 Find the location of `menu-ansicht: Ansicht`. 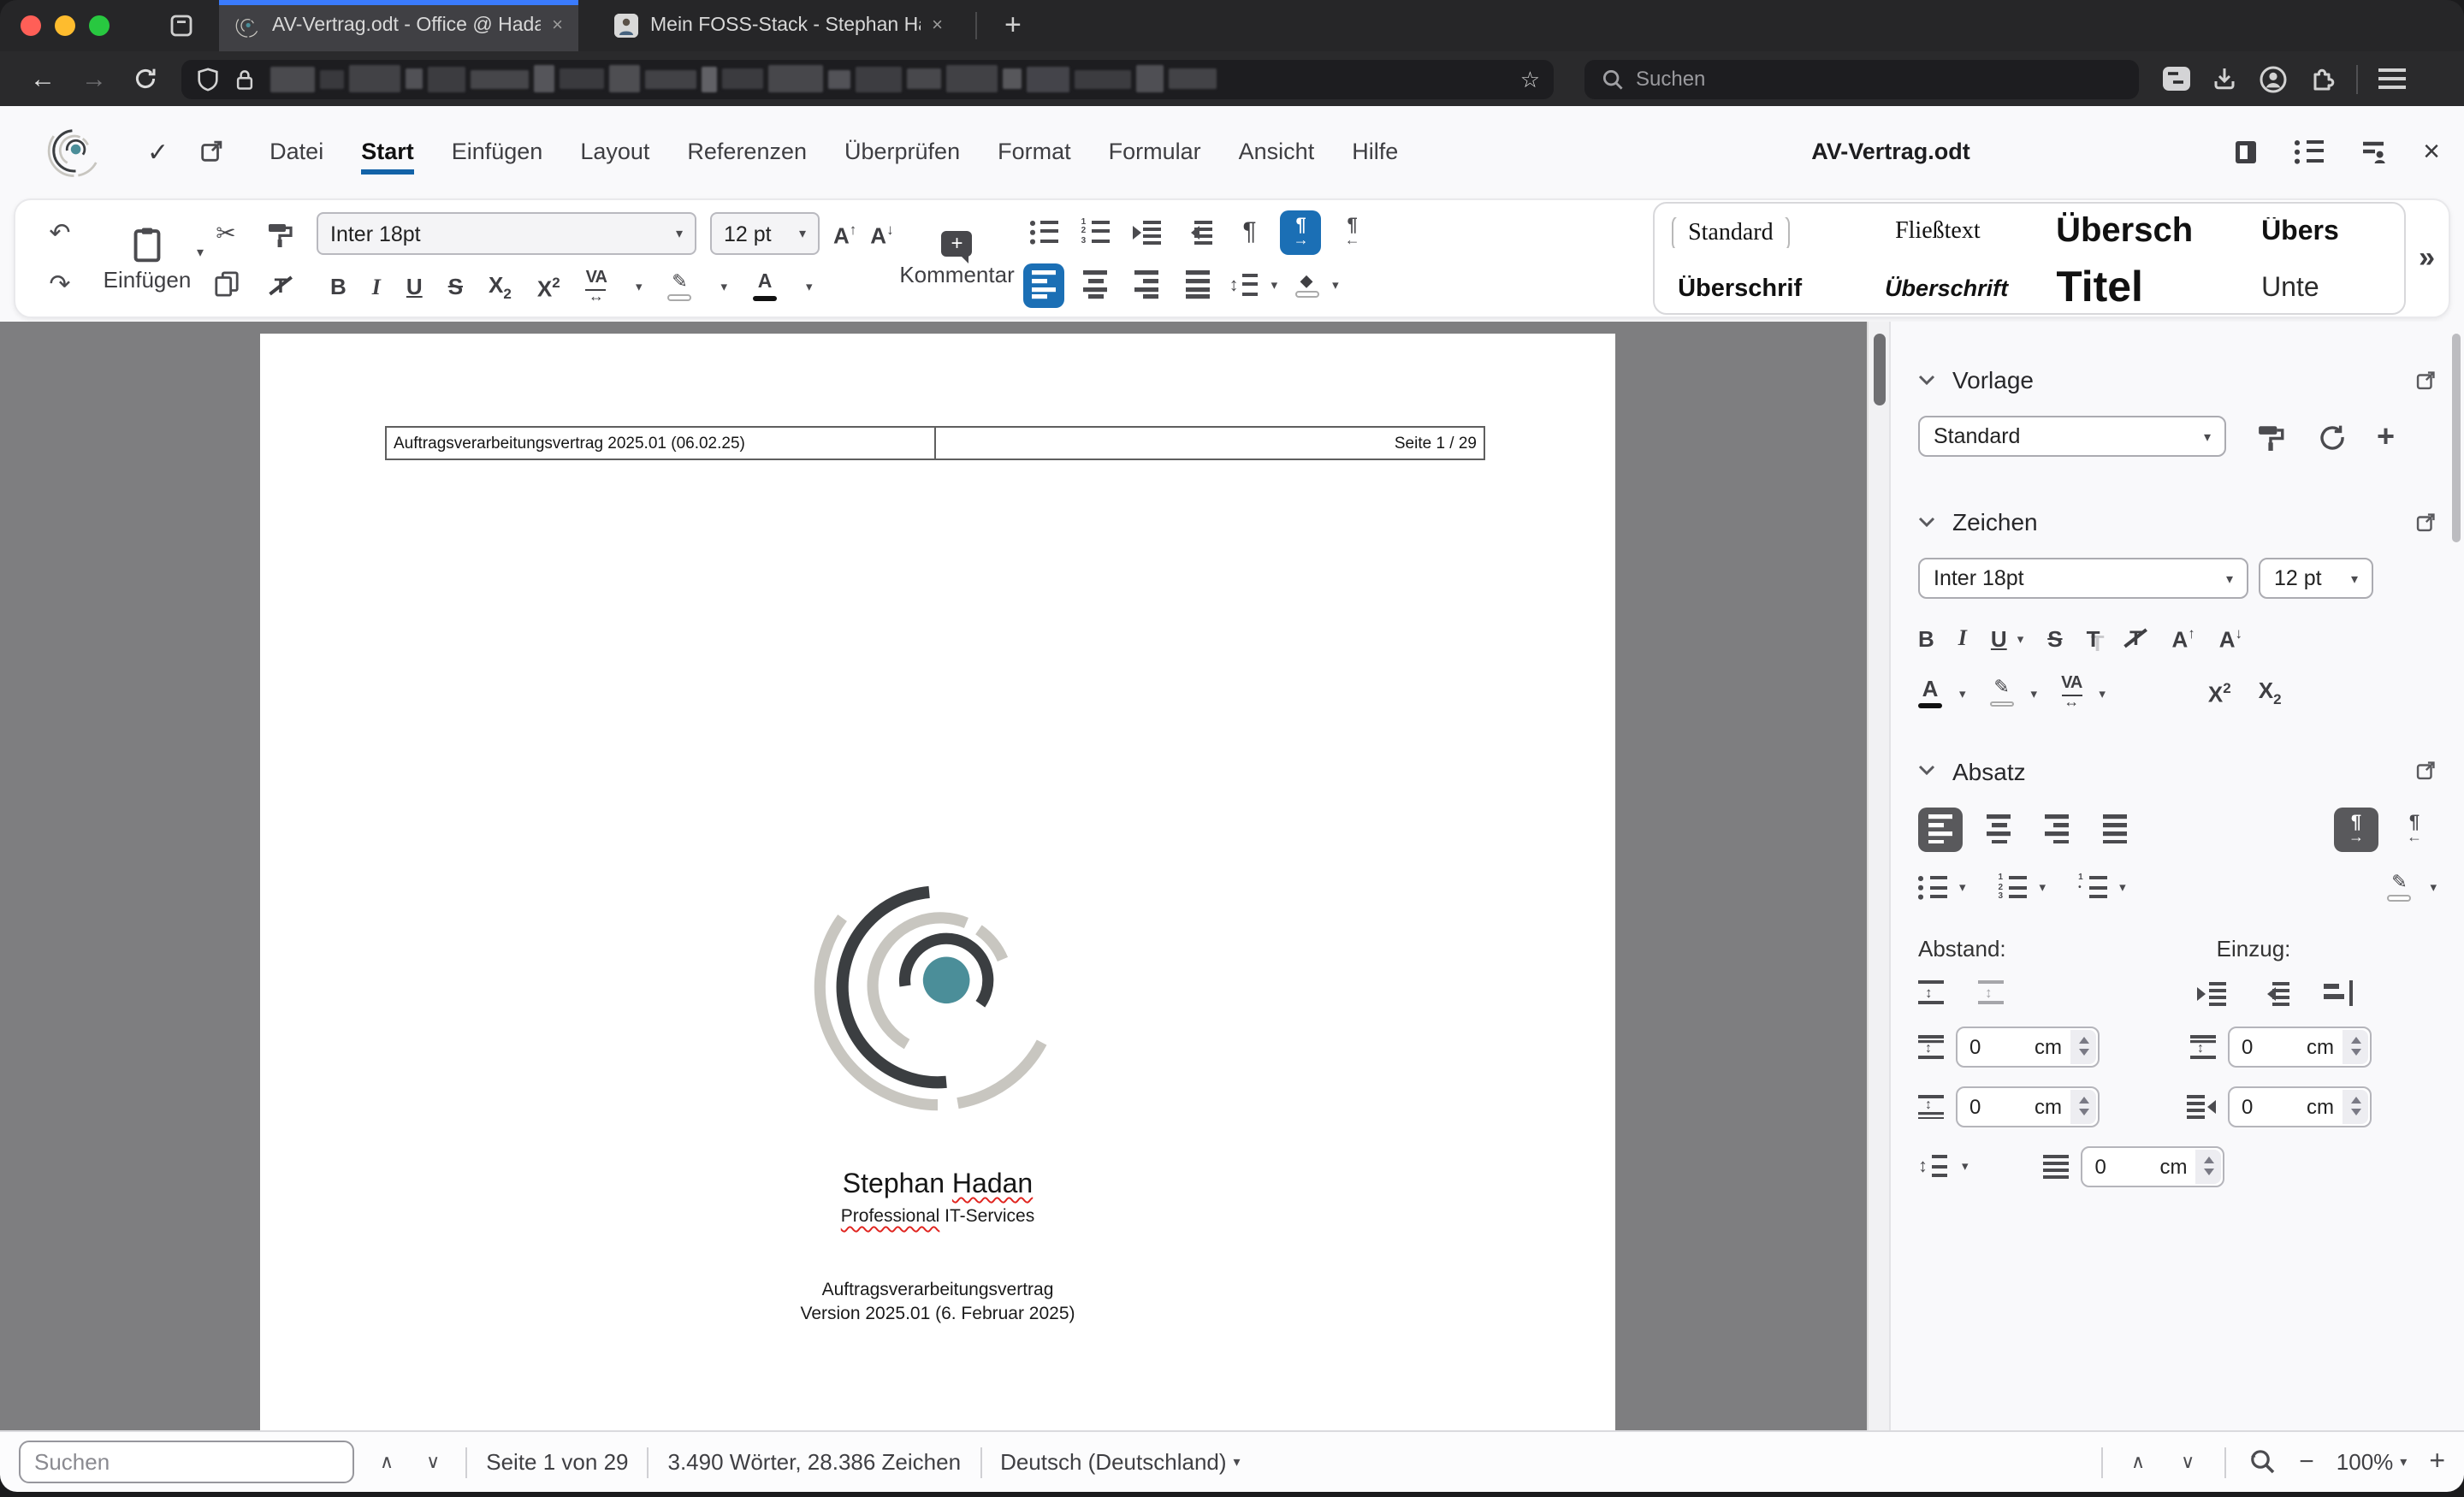

menu-ansicht: Ansicht is located at coordinates (1277, 151).